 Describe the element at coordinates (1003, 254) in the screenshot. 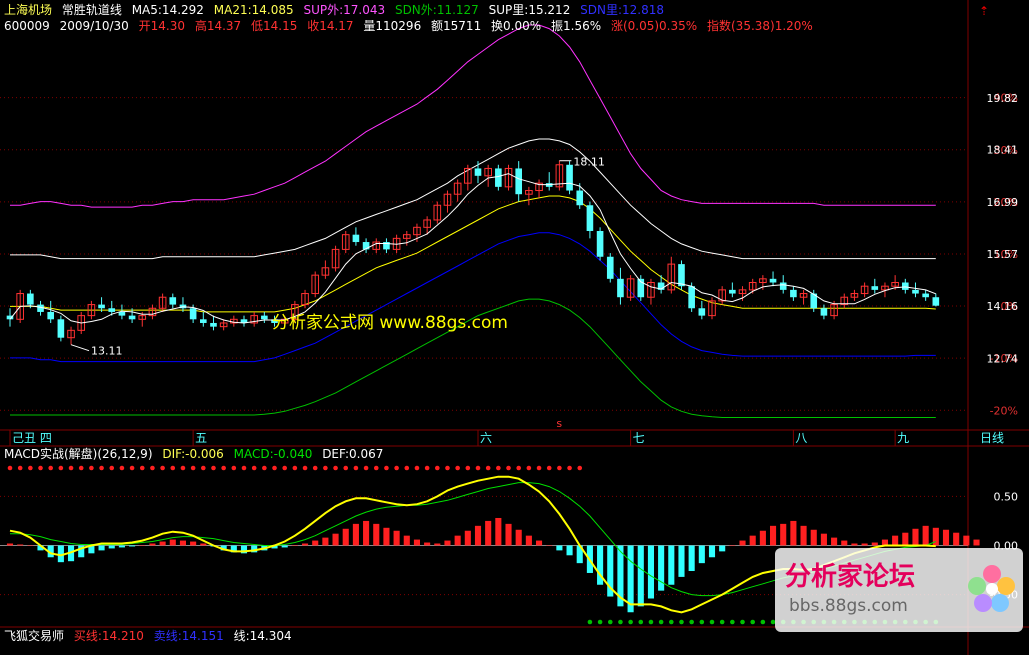

I see `price-tick-label: 15.57` at that location.